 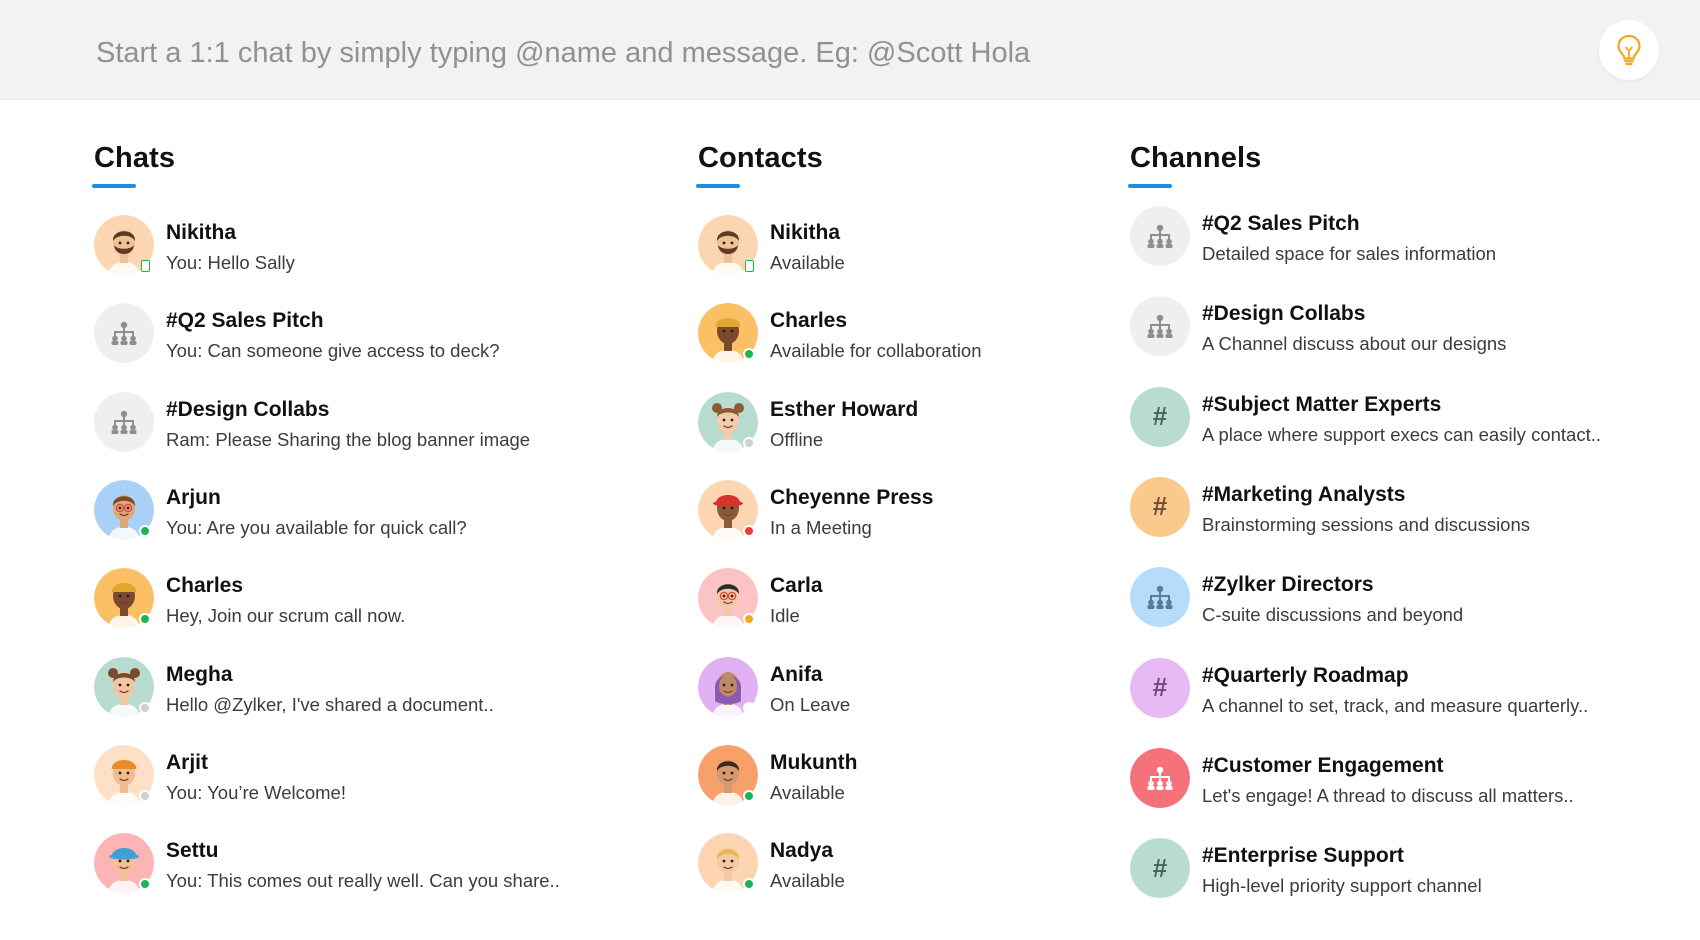 What do you see at coordinates (1305, 675) in the screenshot?
I see `channel-name: #Quarterly Roadmap` at bounding box center [1305, 675].